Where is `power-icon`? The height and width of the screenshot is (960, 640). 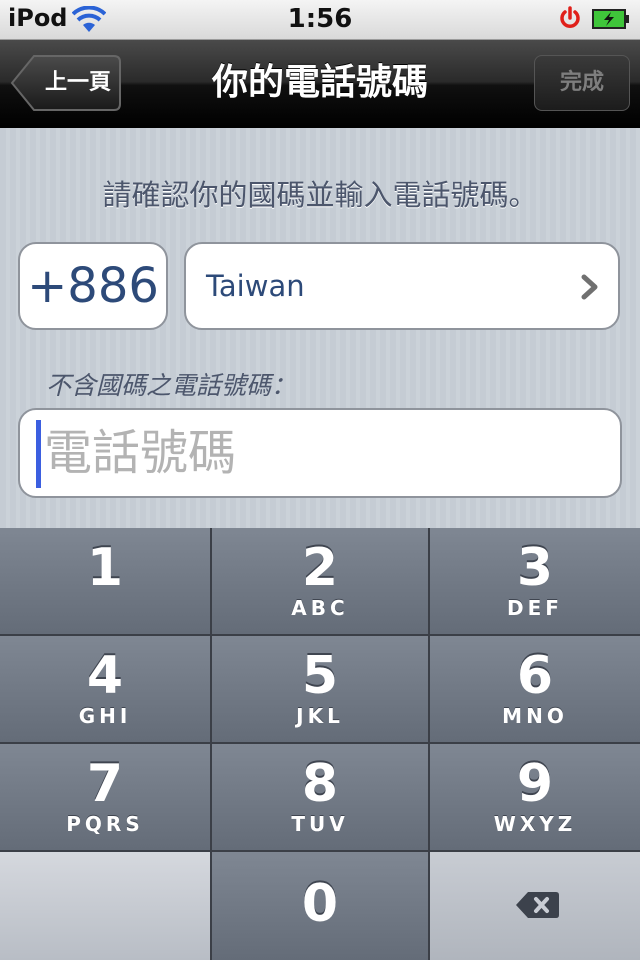
power-icon is located at coordinates (570, 17).